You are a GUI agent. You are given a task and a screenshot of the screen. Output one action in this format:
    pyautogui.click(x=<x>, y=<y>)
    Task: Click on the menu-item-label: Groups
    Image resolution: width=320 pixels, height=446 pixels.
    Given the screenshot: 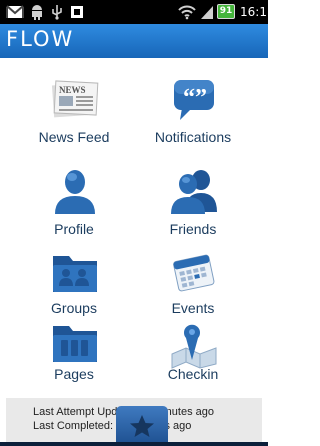 What is the action you would take?
    pyautogui.click(x=74, y=308)
    